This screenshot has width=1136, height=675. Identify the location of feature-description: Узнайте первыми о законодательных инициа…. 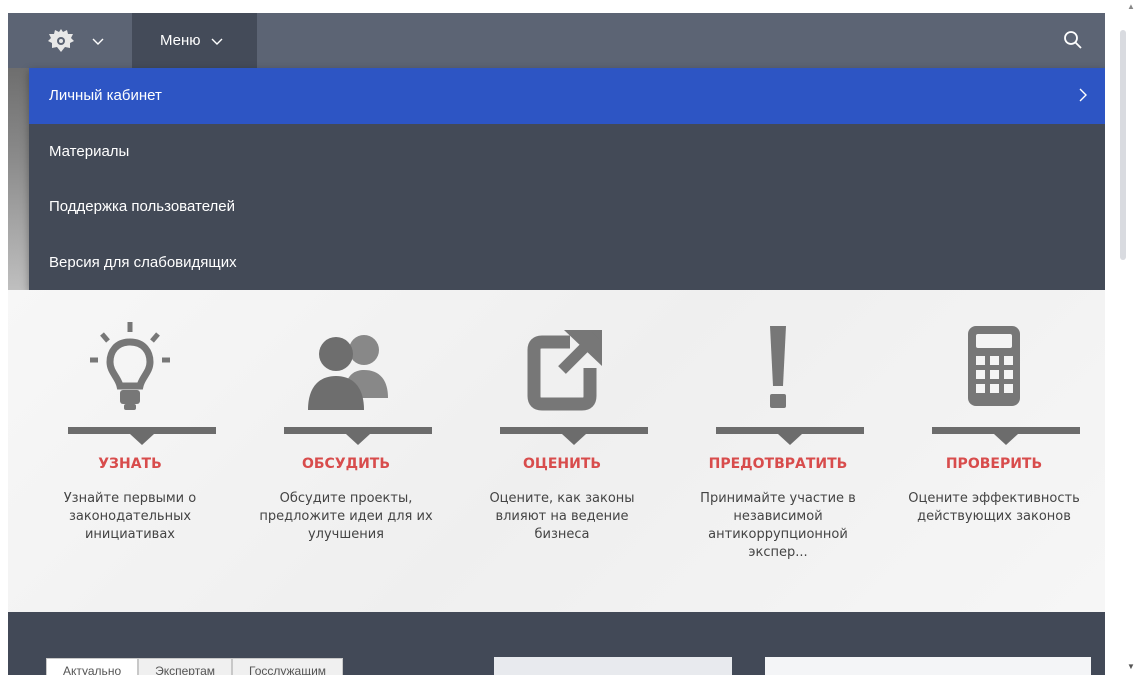
(130, 516).